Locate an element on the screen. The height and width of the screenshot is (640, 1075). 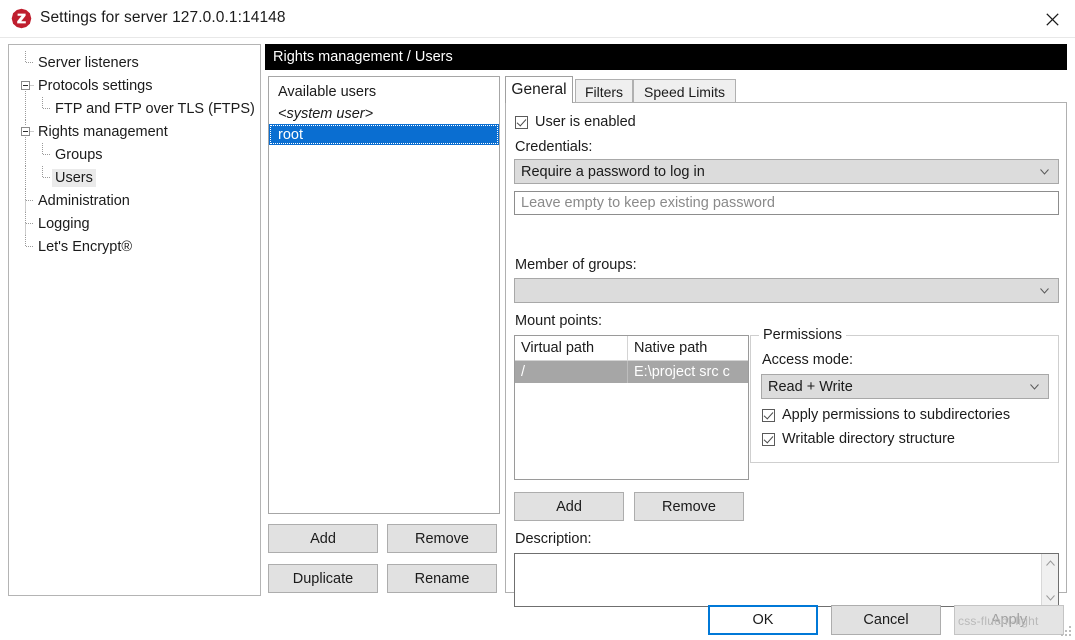
detail-tabstrip: General Filters Speed Limits is located at coordinates (786, 89).